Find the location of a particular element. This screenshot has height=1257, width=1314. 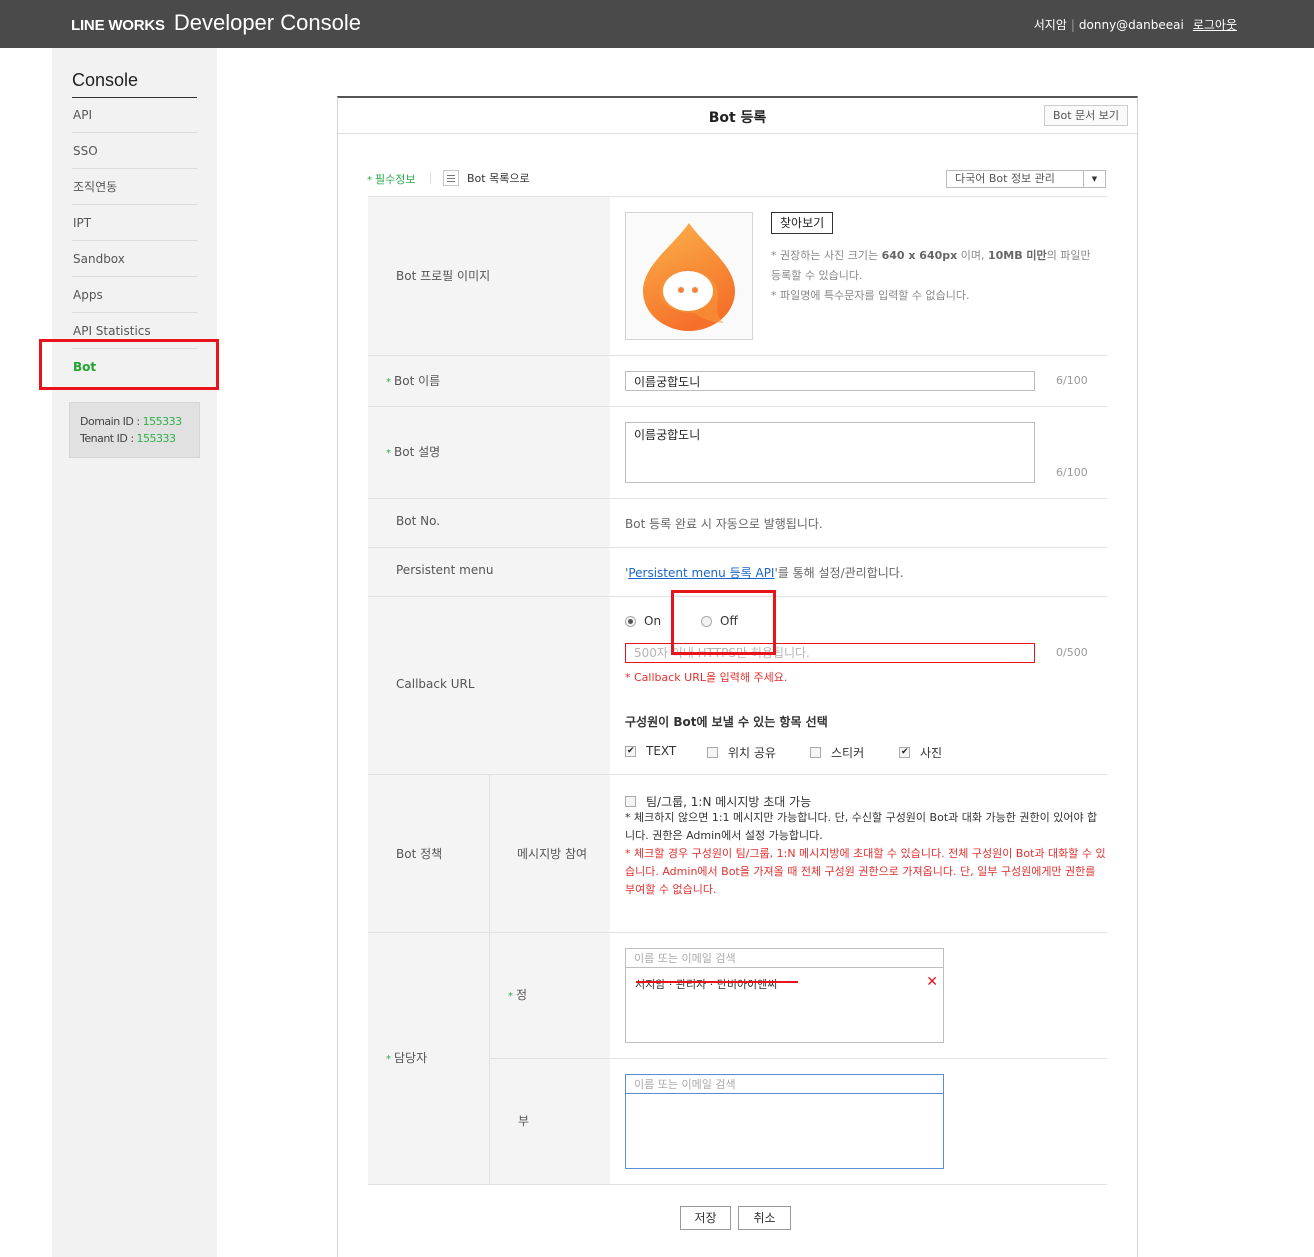

primary-manager-search is located at coordinates (784, 958).